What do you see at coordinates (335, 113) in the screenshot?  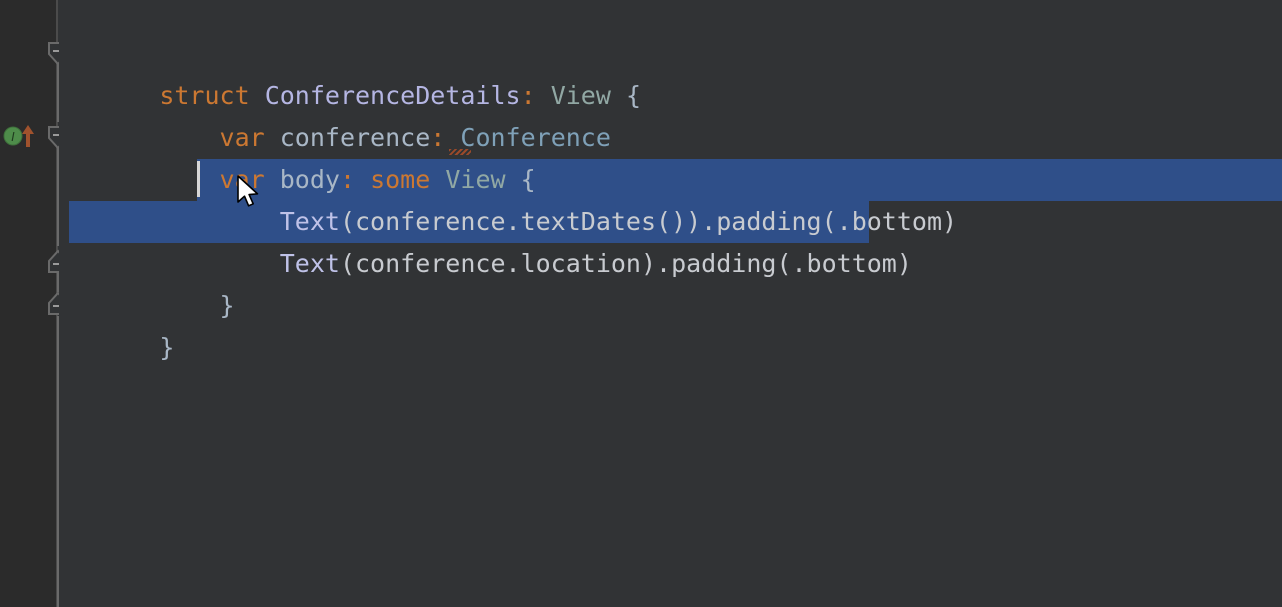 I see `code-line-2: var conference: Conference` at bounding box center [335, 113].